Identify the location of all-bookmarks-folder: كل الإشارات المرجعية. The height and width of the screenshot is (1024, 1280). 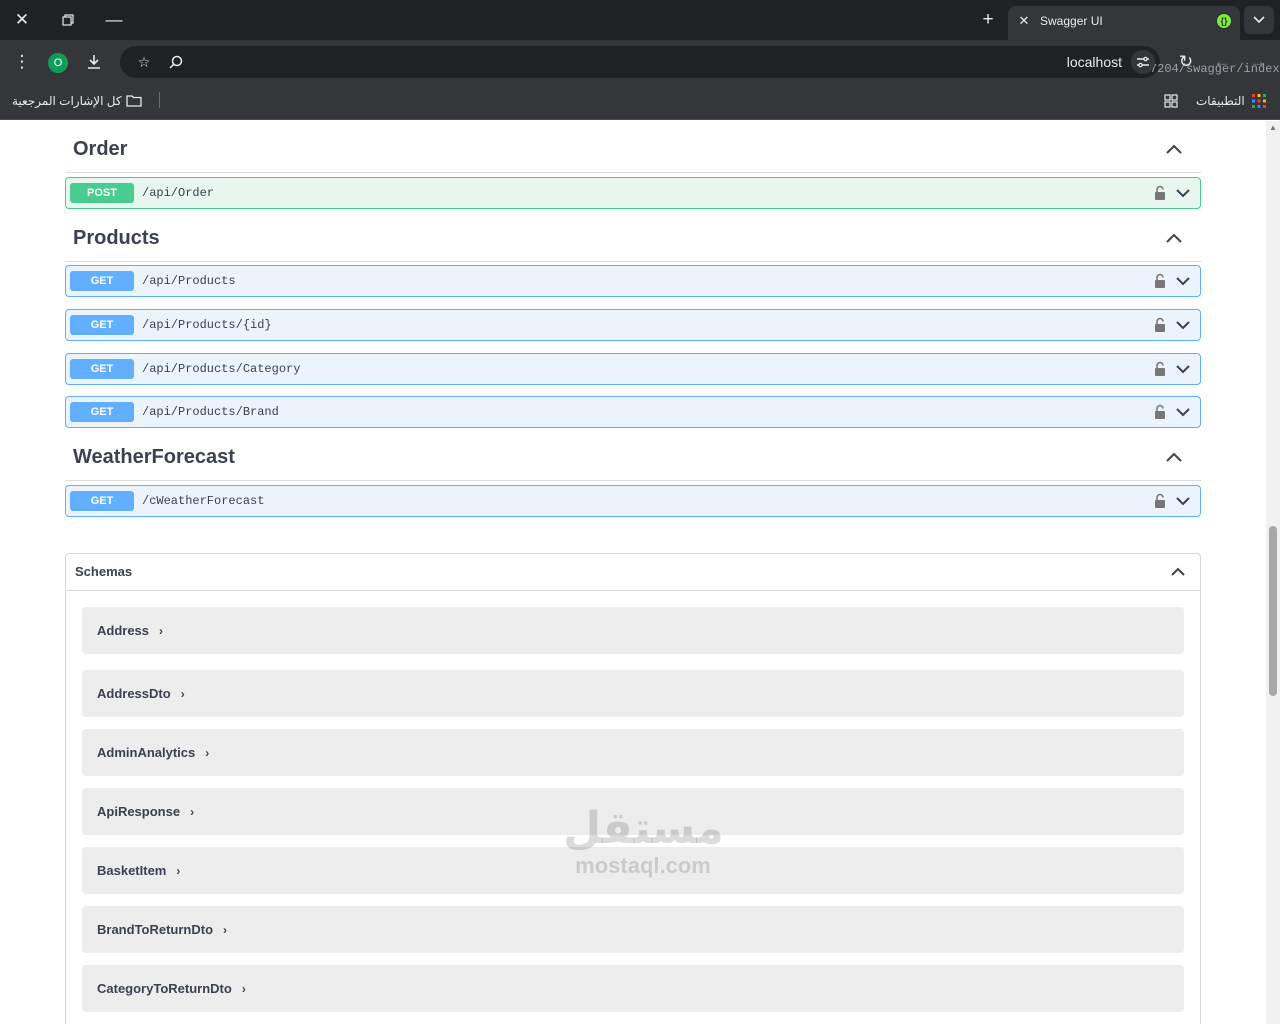
(67, 101).